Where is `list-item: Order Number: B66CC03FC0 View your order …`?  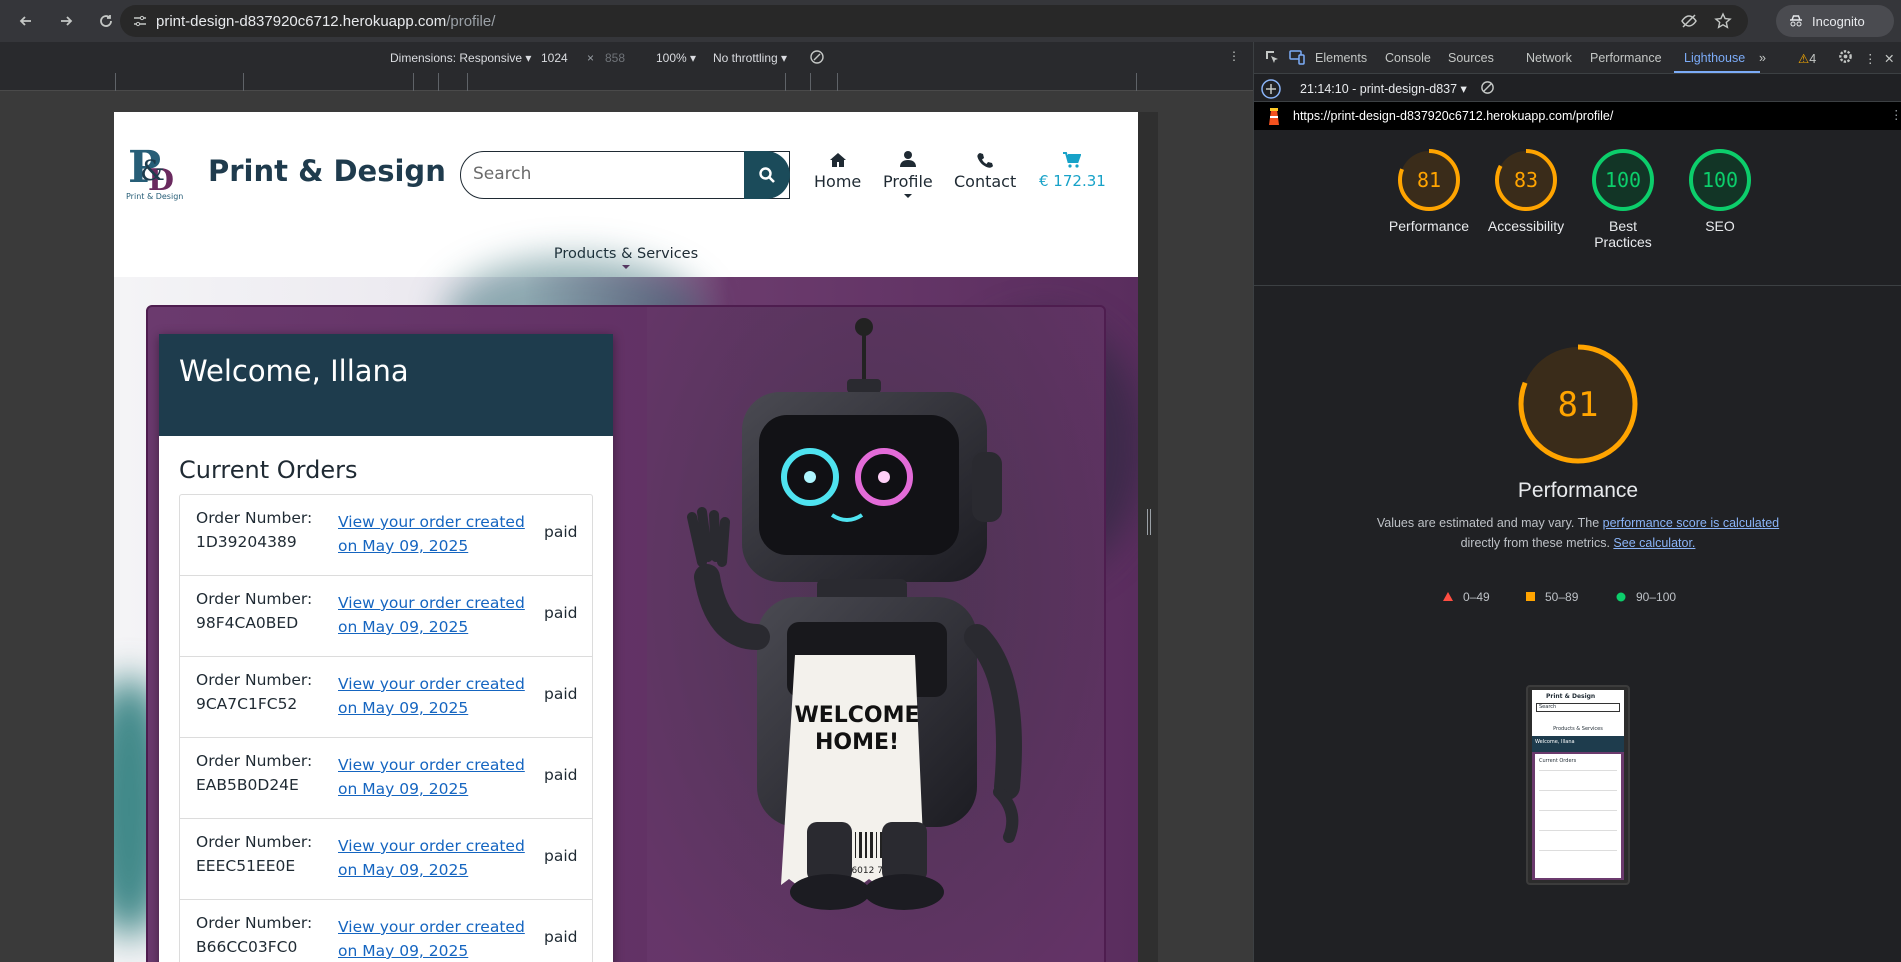
list-item: Order Number: B66CC03FC0 View your order … is located at coordinates (386, 931).